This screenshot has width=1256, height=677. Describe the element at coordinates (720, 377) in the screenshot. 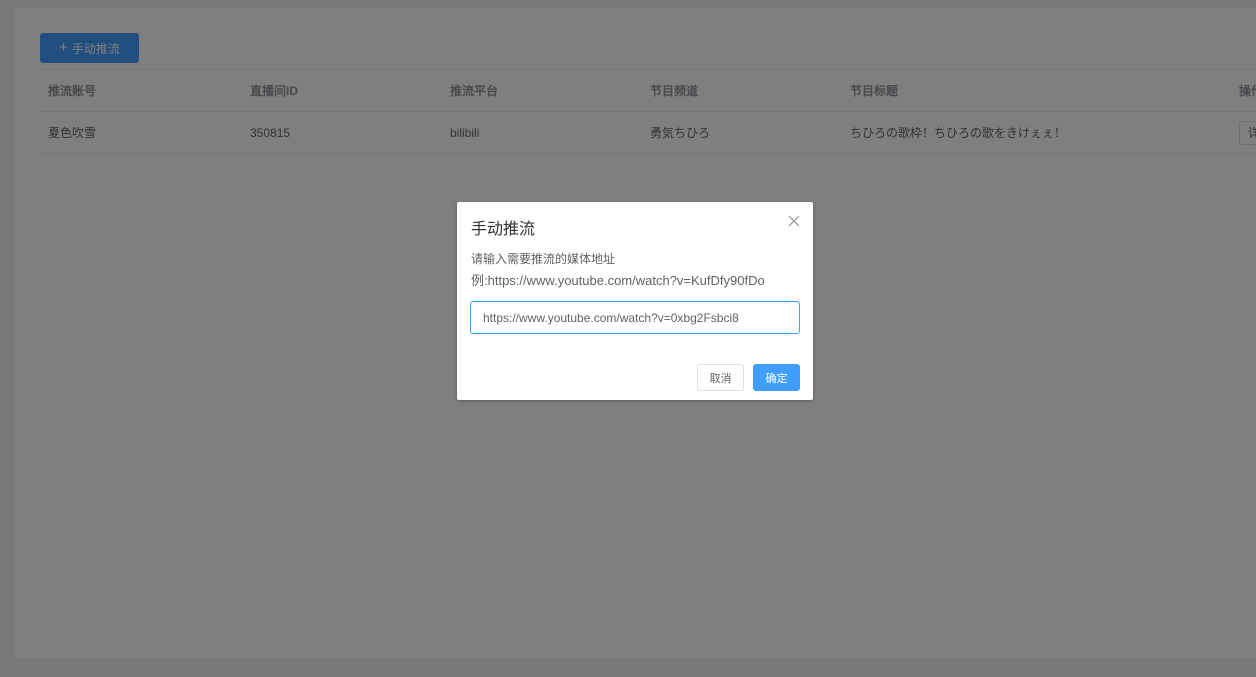

I see `cancel-button: 取消` at that location.